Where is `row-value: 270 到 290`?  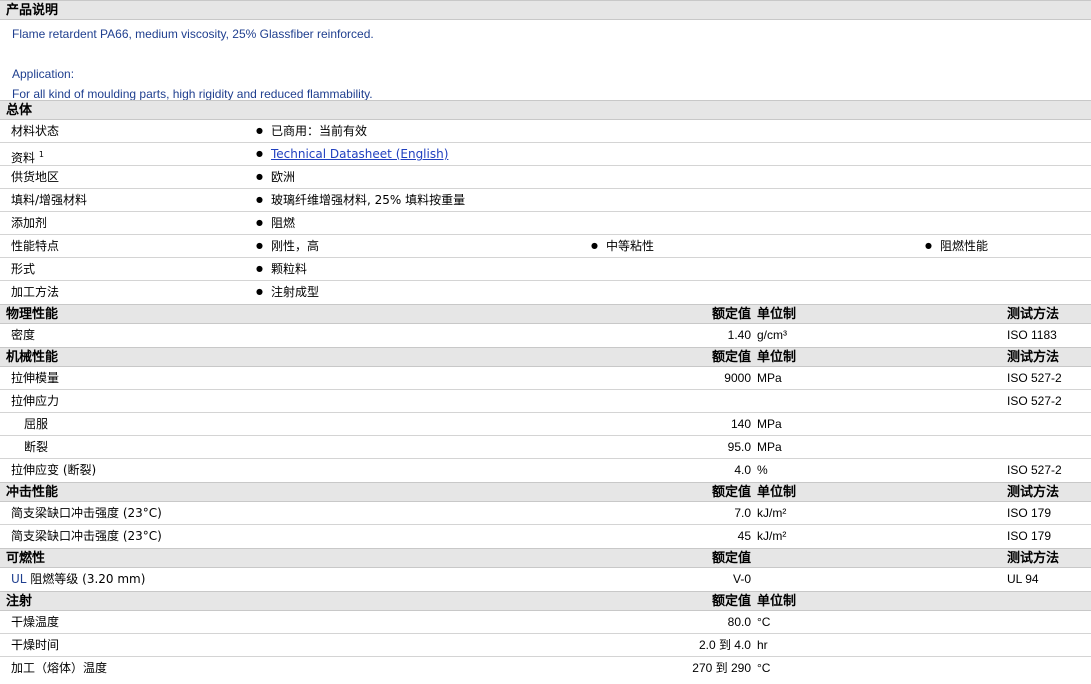
row-value: 270 到 290 is located at coordinates (721, 668).